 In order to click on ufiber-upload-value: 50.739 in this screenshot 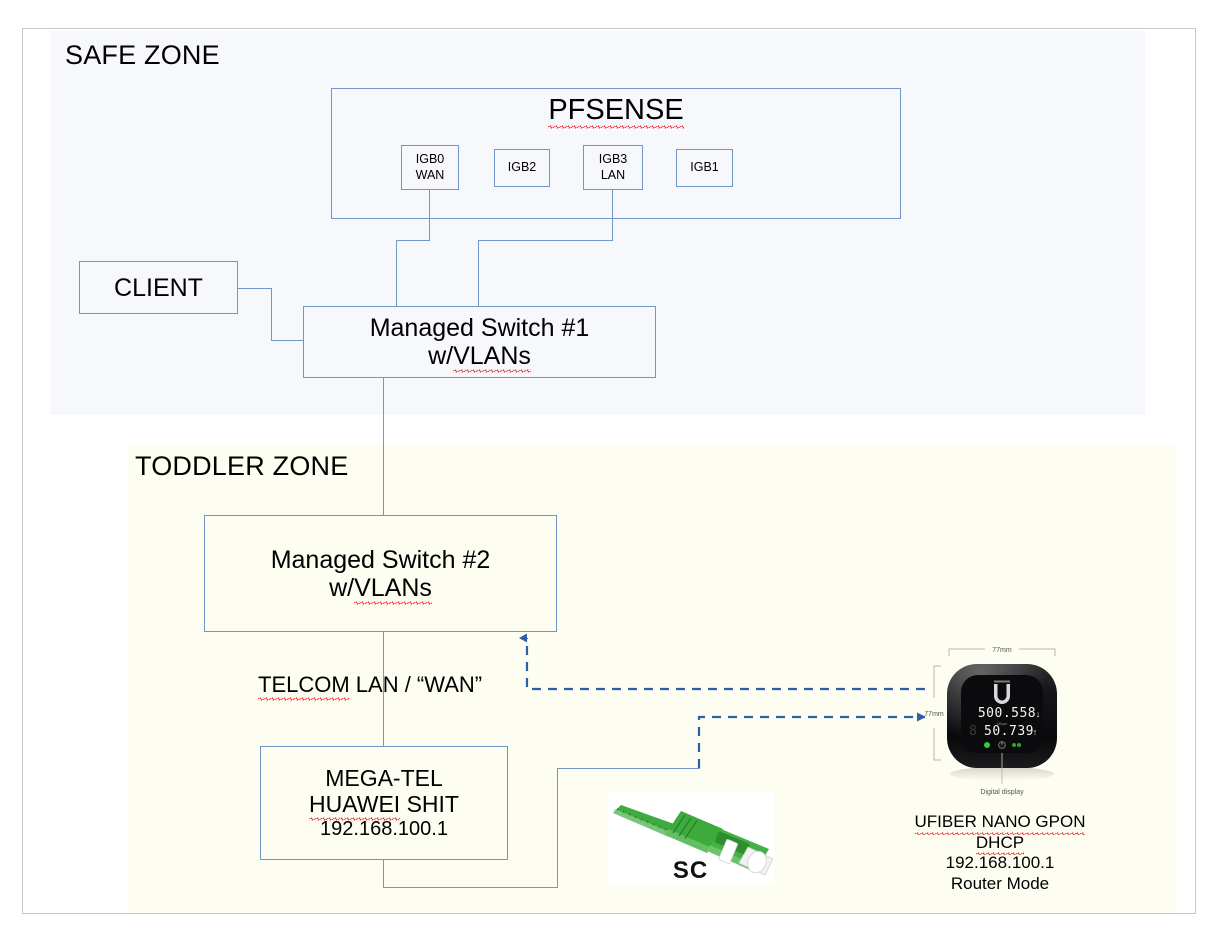, I will do `click(1009, 731)`.